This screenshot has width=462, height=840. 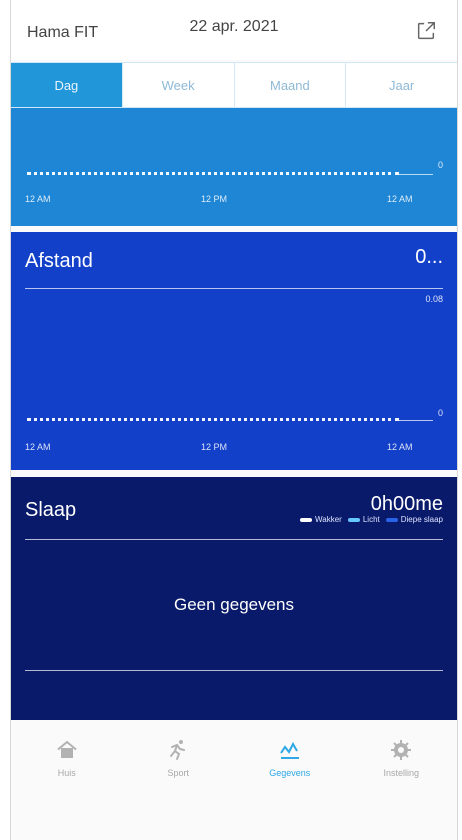 What do you see at coordinates (328, 519) in the screenshot?
I see `legend-label: Wakker` at bounding box center [328, 519].